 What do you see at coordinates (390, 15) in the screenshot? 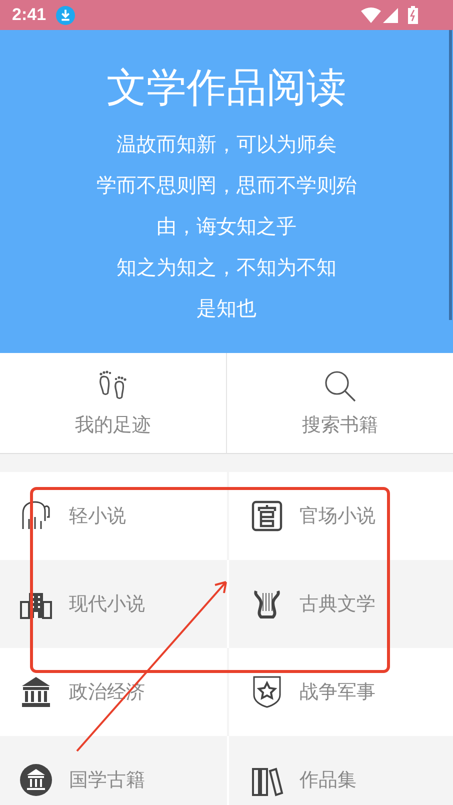
I see `signal-icon` at bounding box center [390, 15].